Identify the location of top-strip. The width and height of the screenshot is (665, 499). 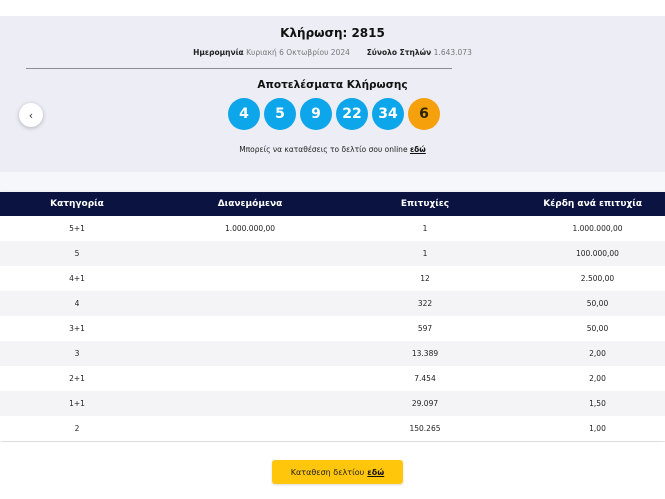
(332, 8).